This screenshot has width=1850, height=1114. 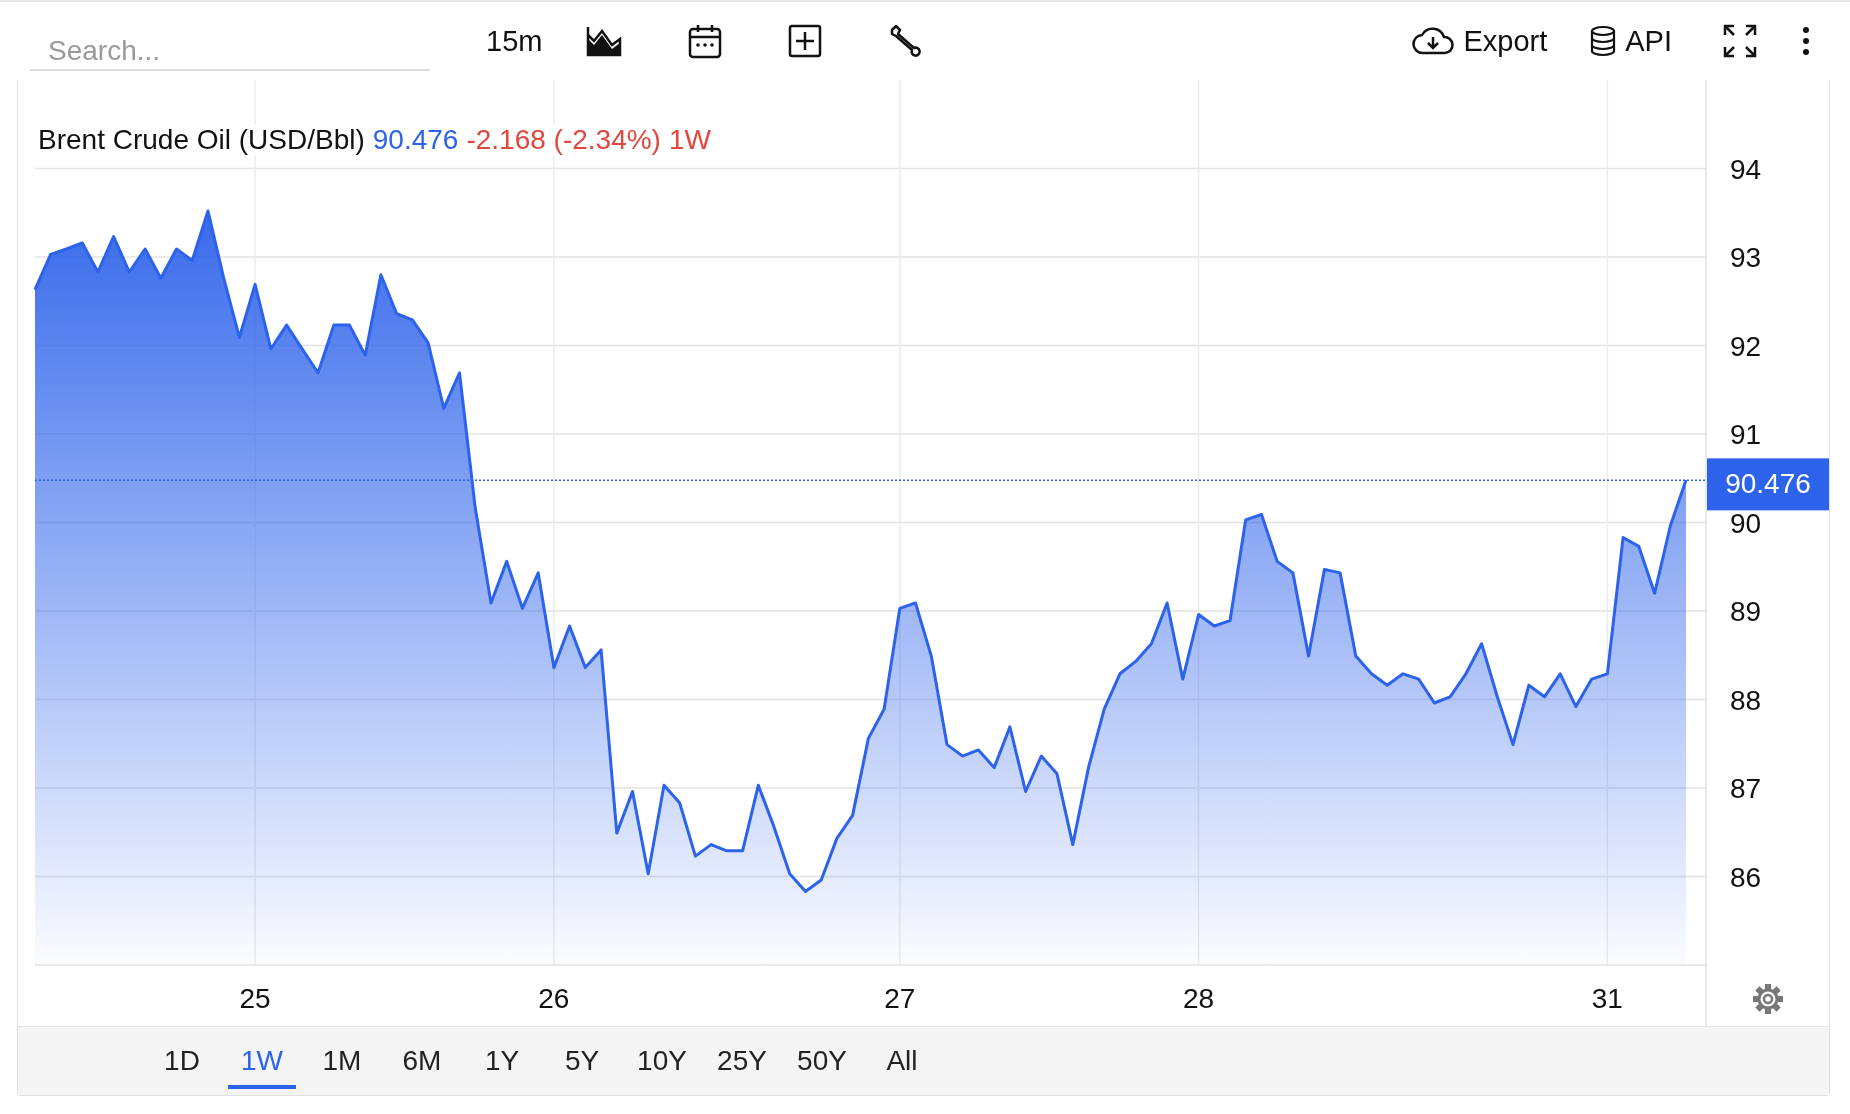 What do you see at coordinates (342, 1061) in the screenshot?
I see `range-tab: 1M` at bounding box center [342, 1061].